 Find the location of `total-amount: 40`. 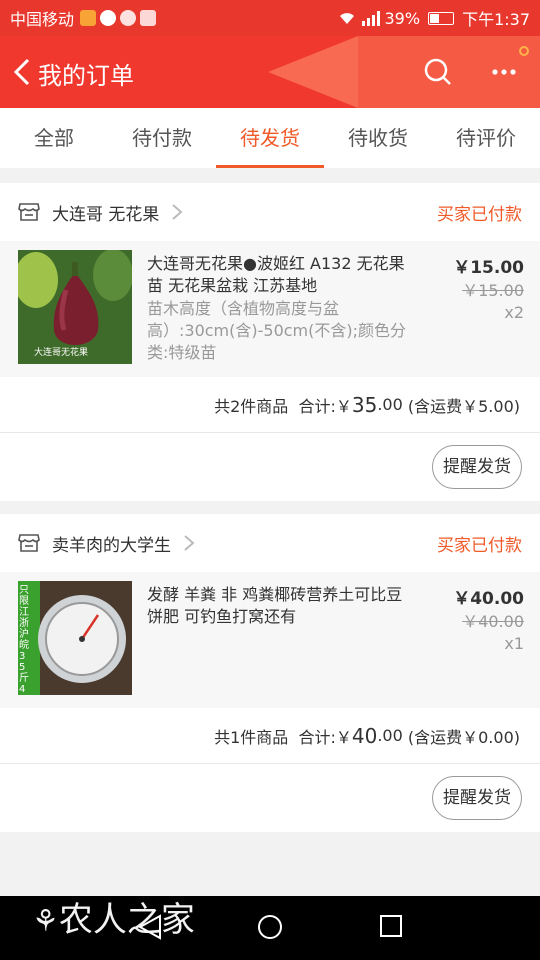

total-amount: 40 is located at coordinates (364, 735).